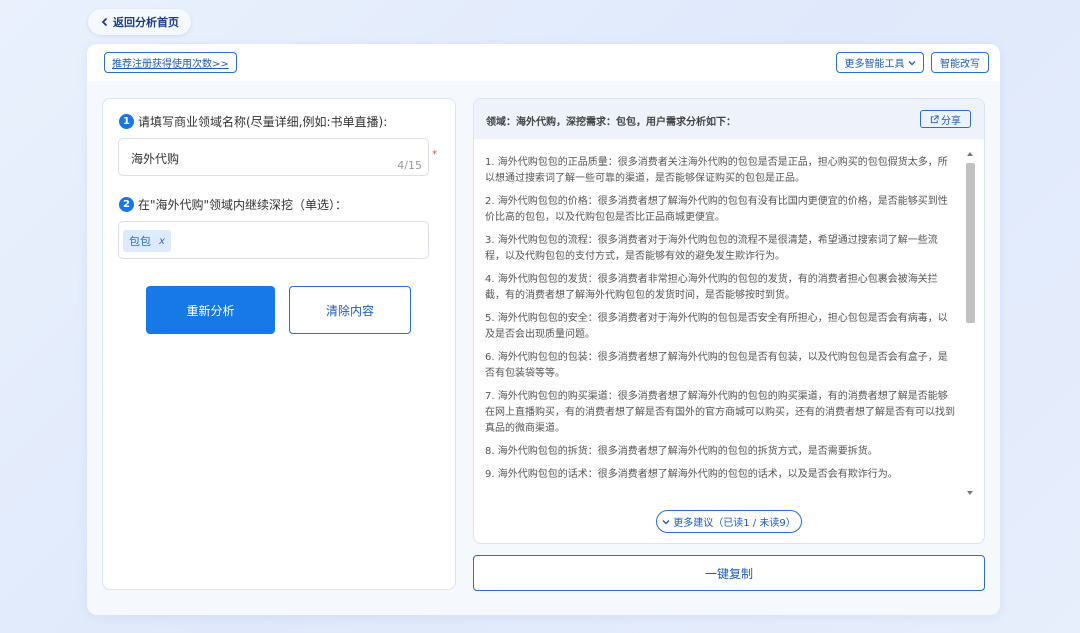 The height and width of the screenshot is (633, 1080). I want to click on smart-rewrite-button: 智能改写, so click(960, 62).